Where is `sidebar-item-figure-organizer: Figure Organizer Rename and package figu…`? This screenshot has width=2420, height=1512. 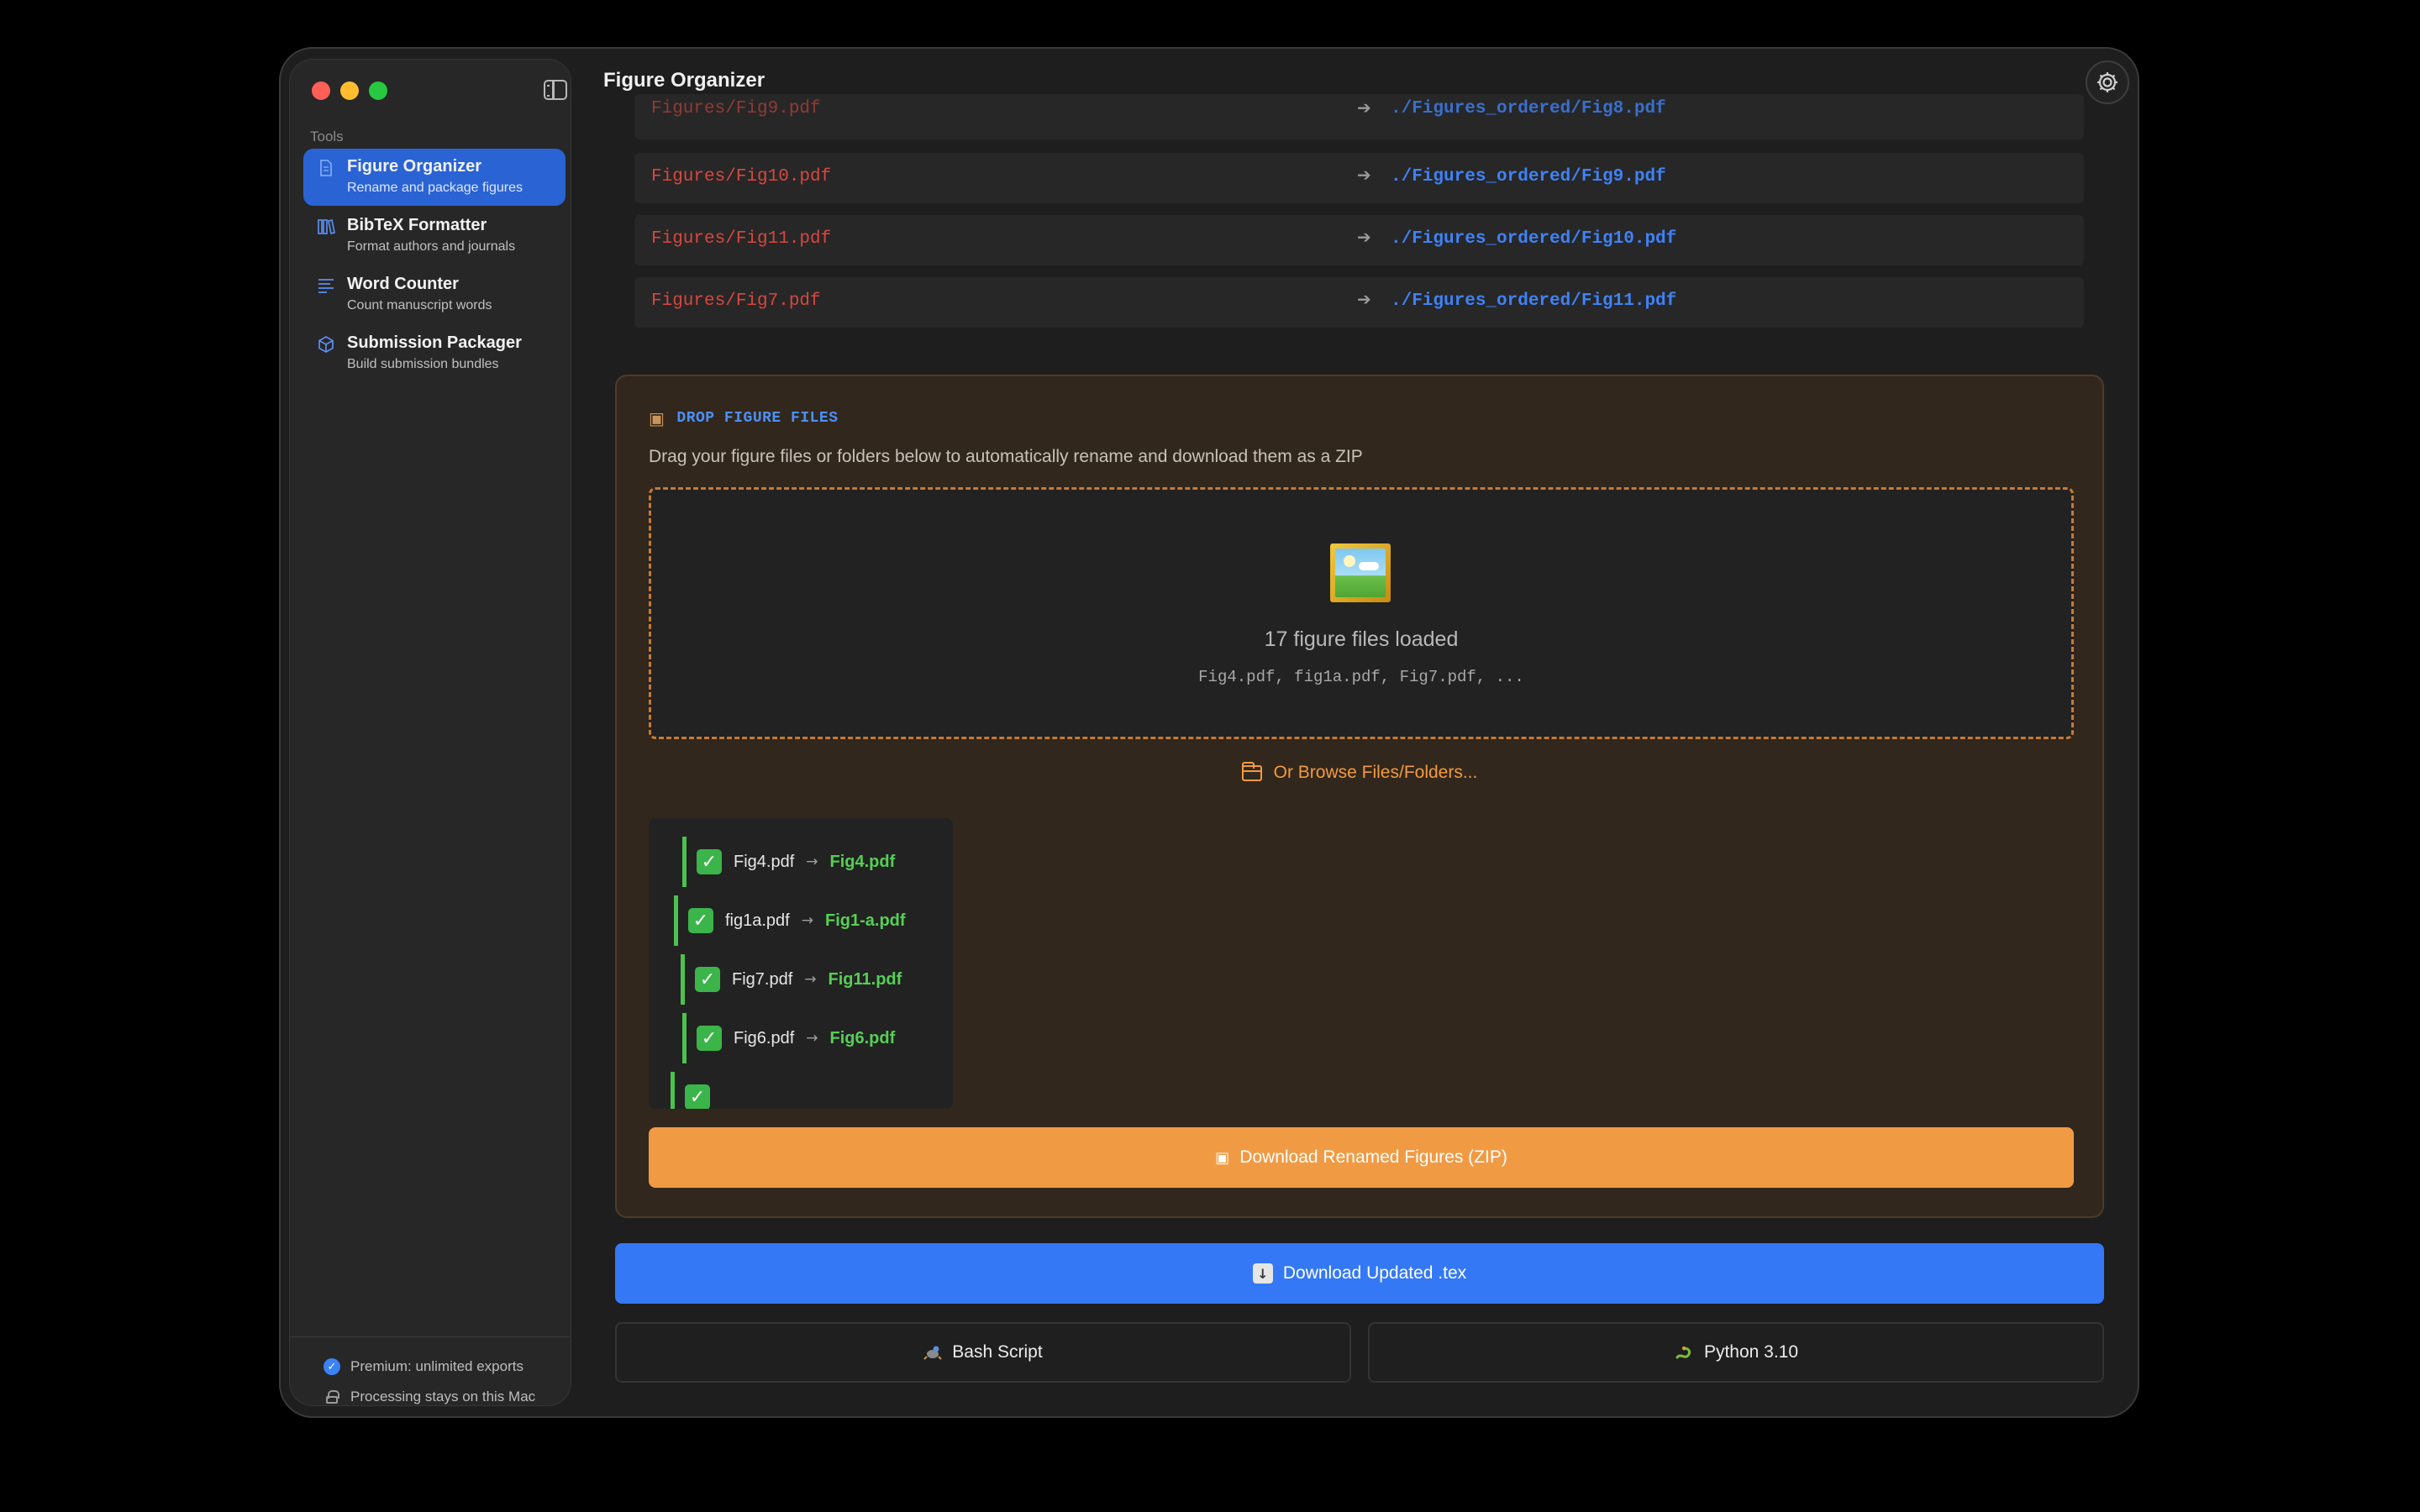
sidebar-item-figure-organizer: Figure Organizer Rename and package figu… is located at coordinates (435, 177).